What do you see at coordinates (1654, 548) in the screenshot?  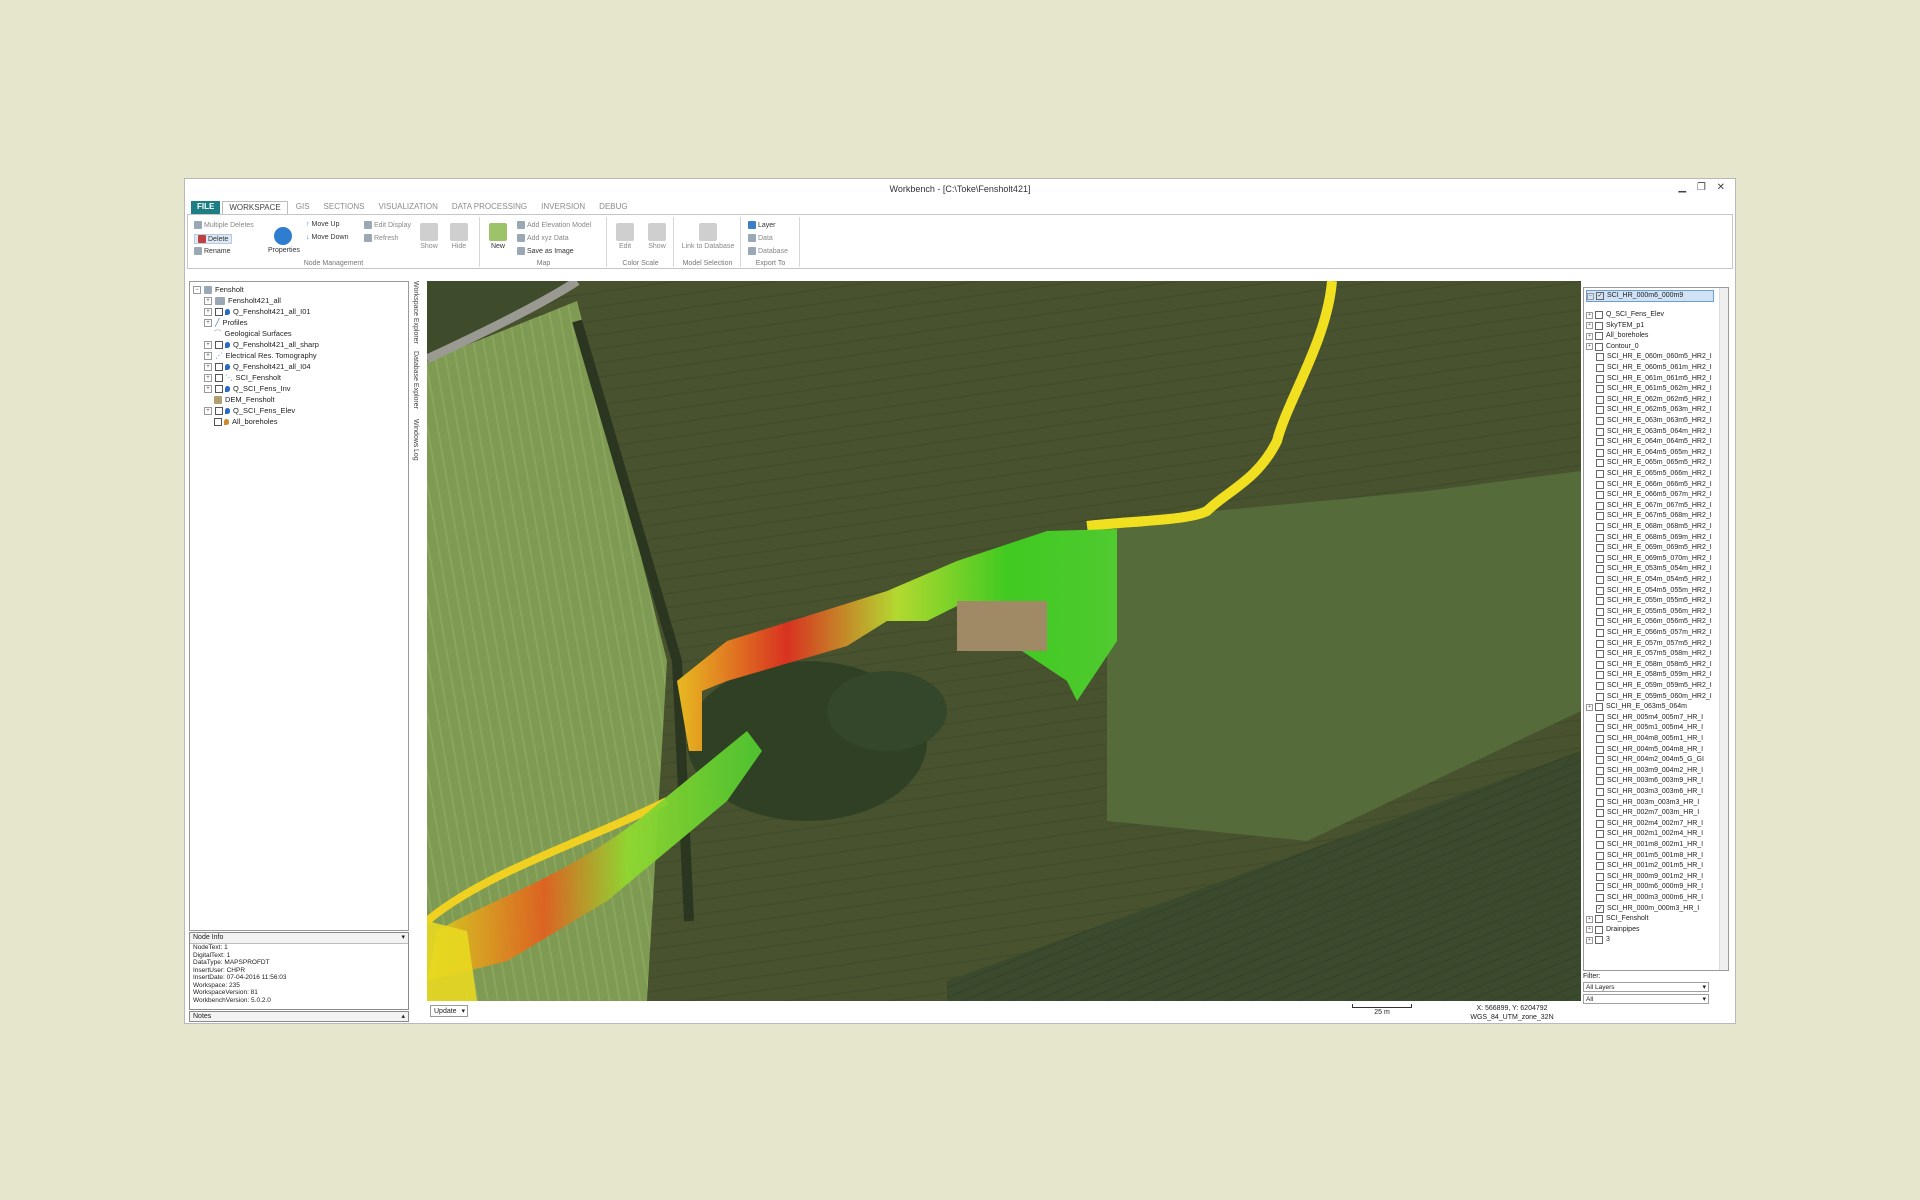 I see `layer-item: SCI_HR_E_069m_069m5_HR2_I` at bounding box center [1654, 548].